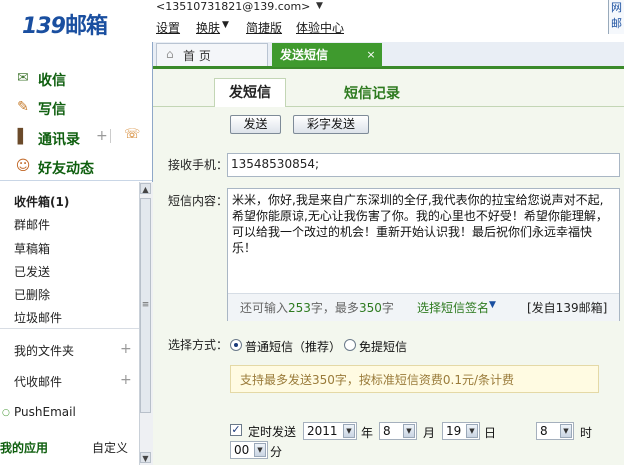  Describe the element at coordinates (255, 124) in the screenshot. I see `send-button: 发送` at that location.